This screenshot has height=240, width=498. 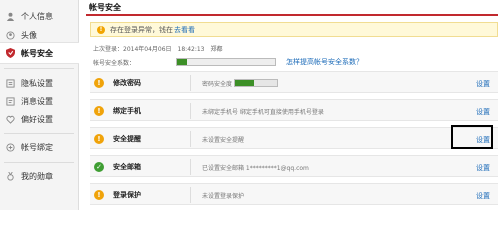 I want to click on sidebar-item-medals: 我的勋章, so click(x=39, y=176).